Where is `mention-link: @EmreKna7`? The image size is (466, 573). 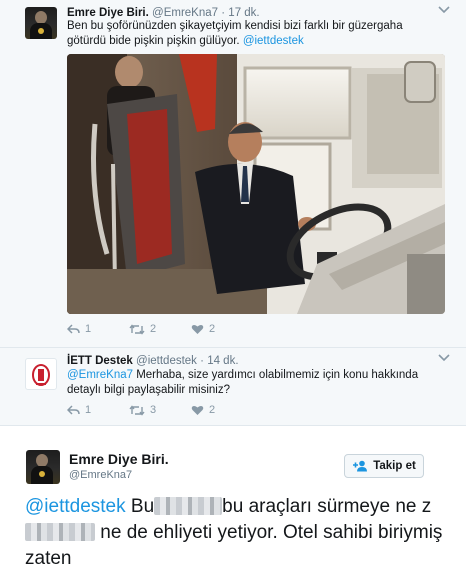
mention-link: @EmreKna7 is located at coordinates (100, 375).